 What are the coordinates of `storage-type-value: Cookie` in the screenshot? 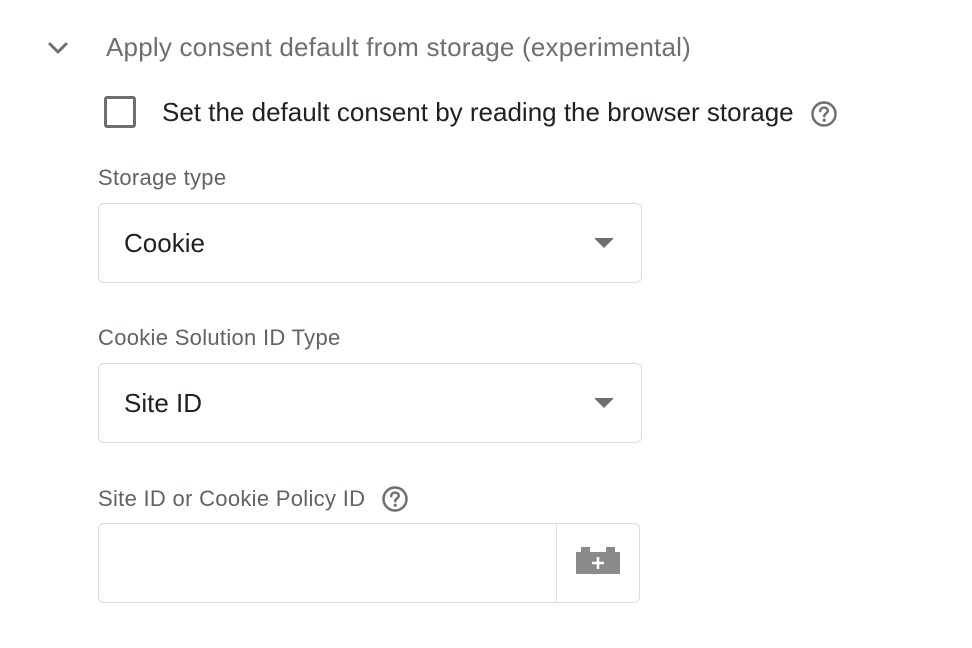 It's located at (164, 242).